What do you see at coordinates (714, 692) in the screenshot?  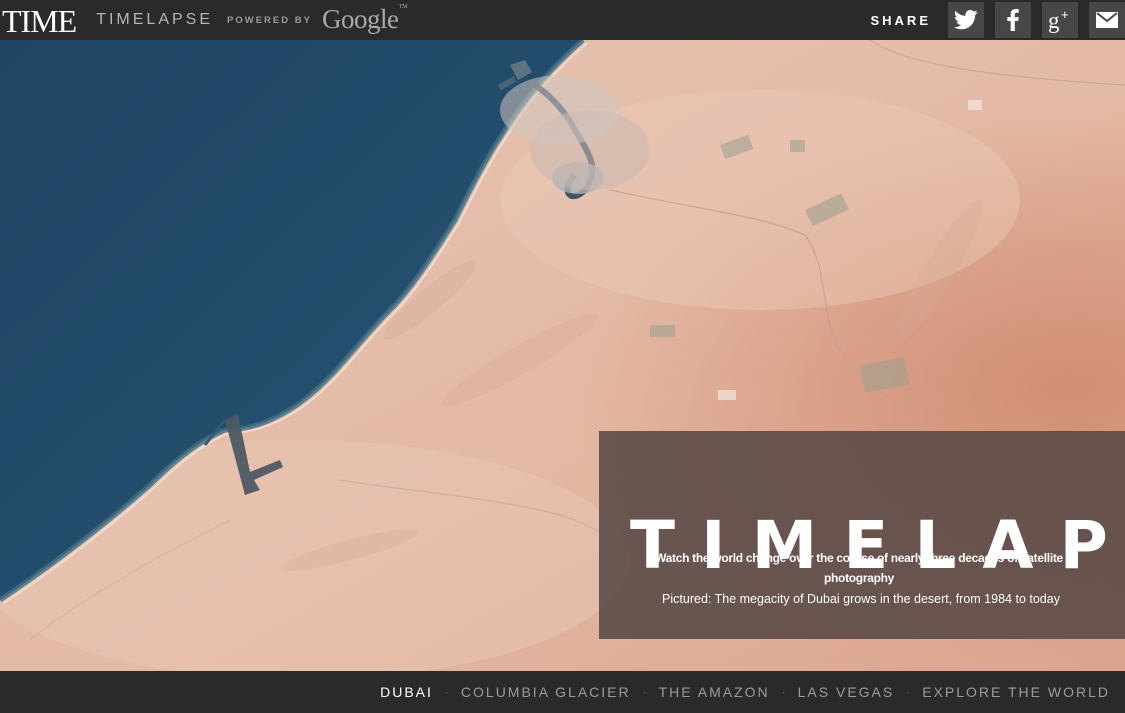 I see `nav-item-the-amazon: THE AMAZON` at bounding box center [714, 692].